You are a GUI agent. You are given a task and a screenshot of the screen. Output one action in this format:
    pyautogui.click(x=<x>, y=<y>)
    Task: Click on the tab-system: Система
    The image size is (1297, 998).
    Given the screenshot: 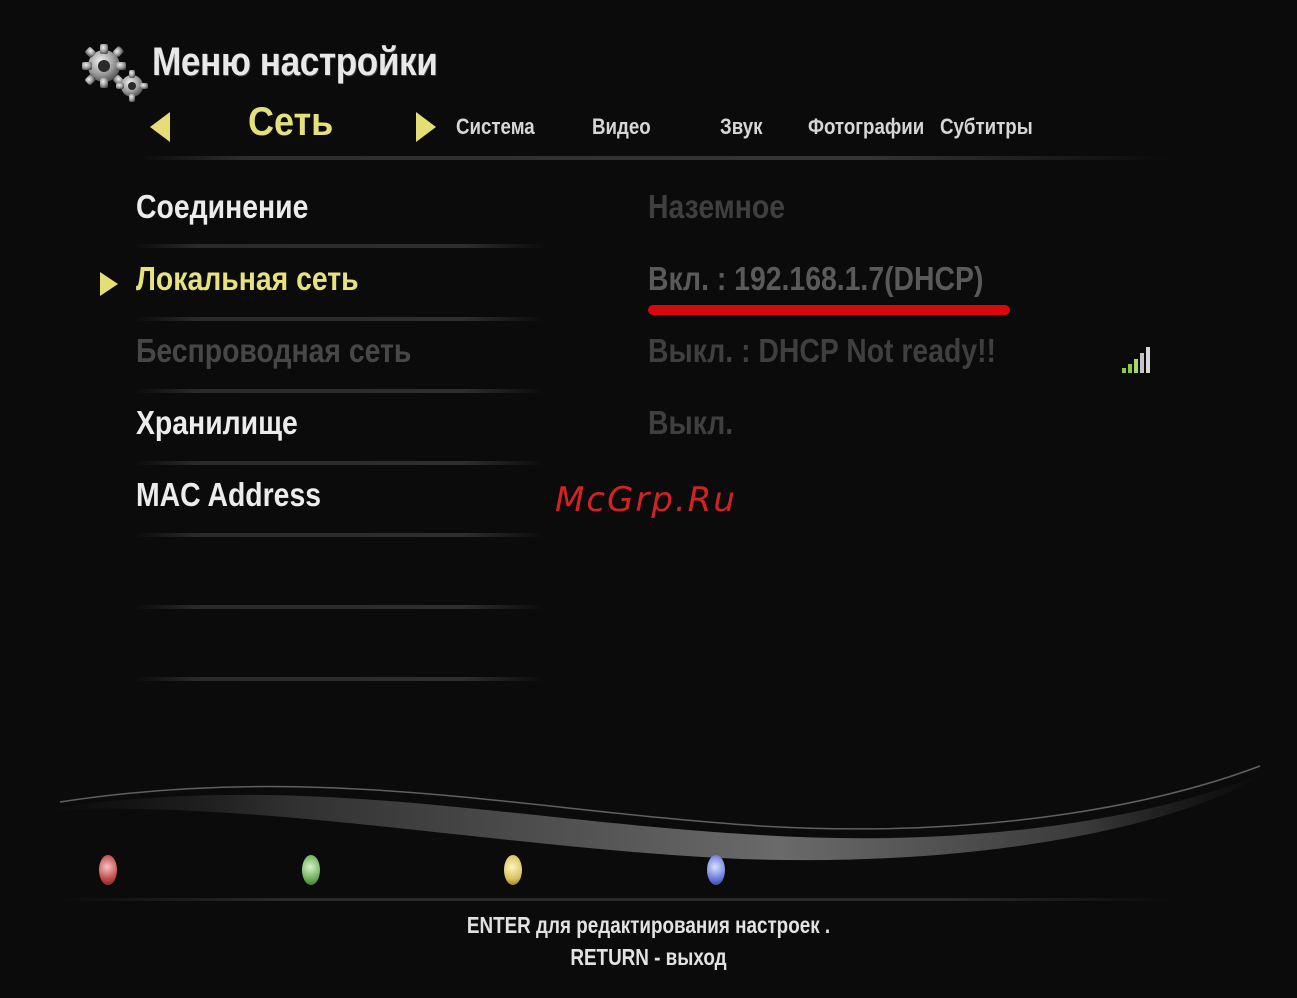 What is the action you would take?
    pyautogui.click(x=495, y=127)
    